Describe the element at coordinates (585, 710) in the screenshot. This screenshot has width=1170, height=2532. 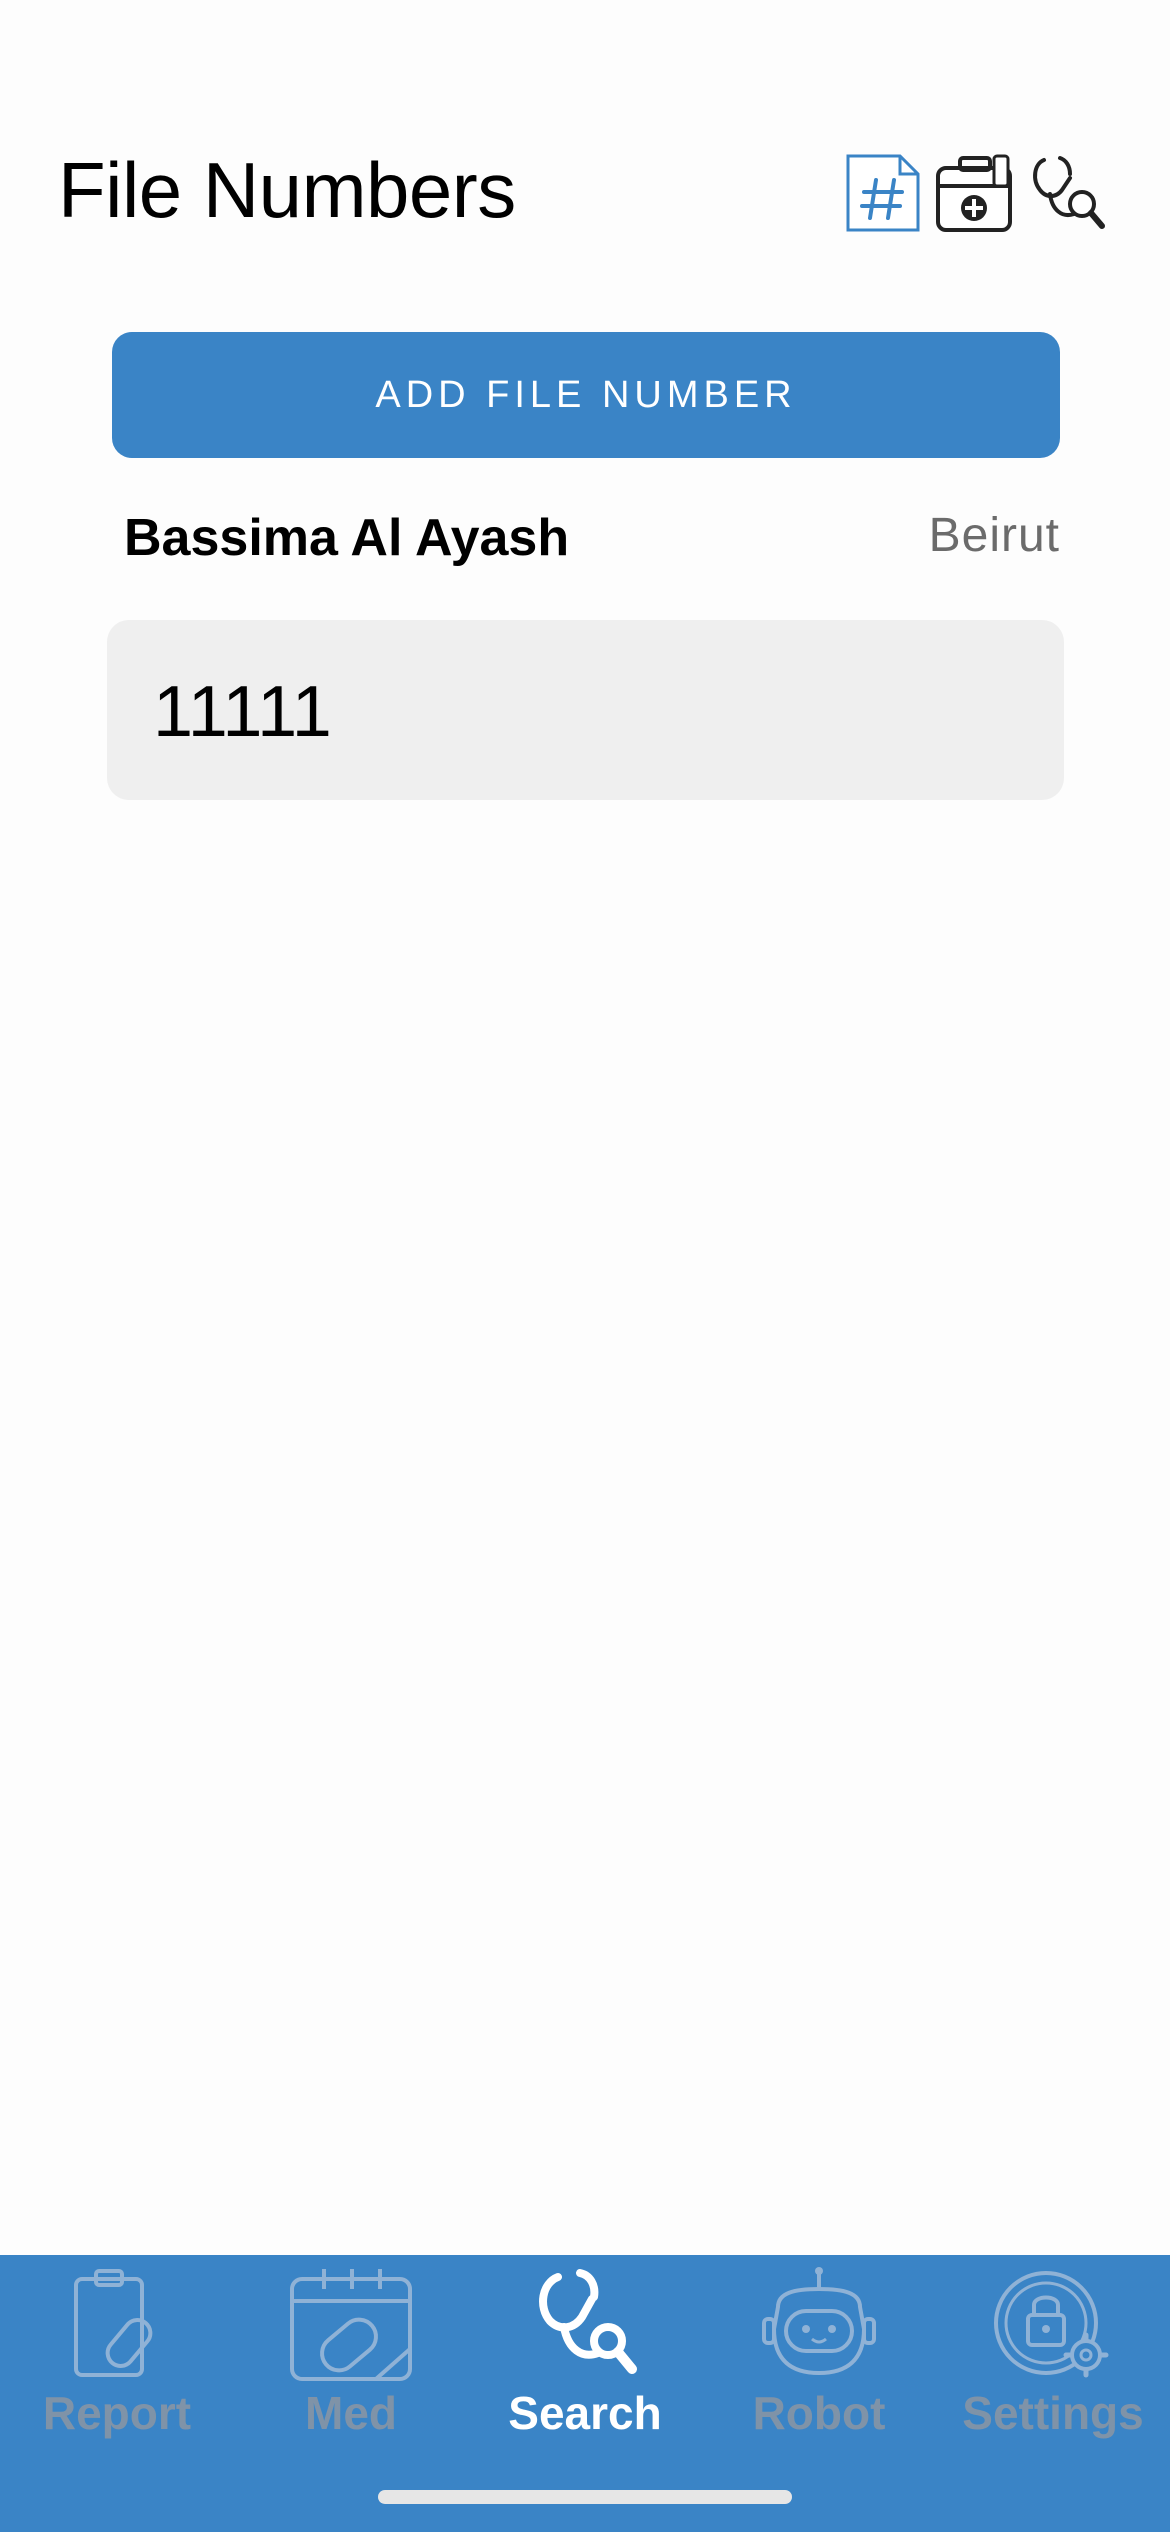
I see `file-number-card: 11111` at that location.